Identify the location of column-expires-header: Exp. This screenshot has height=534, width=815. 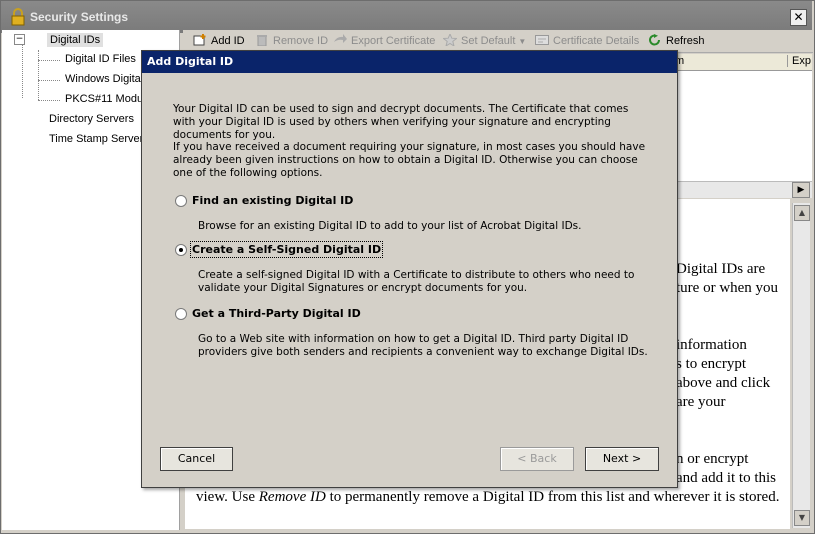
(799, 61).